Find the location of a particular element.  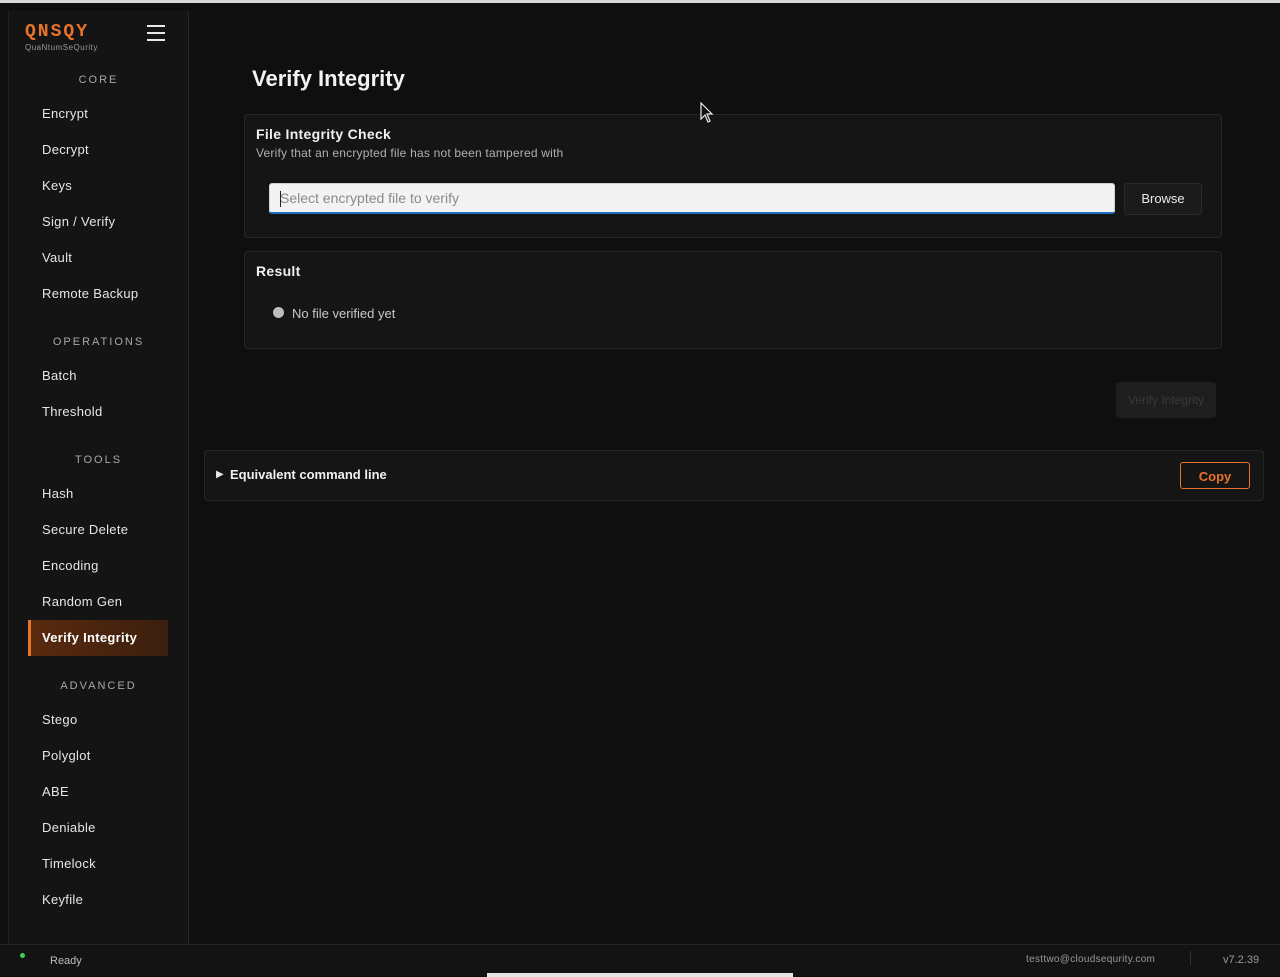

user-email: testtwo@cloudsequrity.com is located at coordinates (1091, 959).